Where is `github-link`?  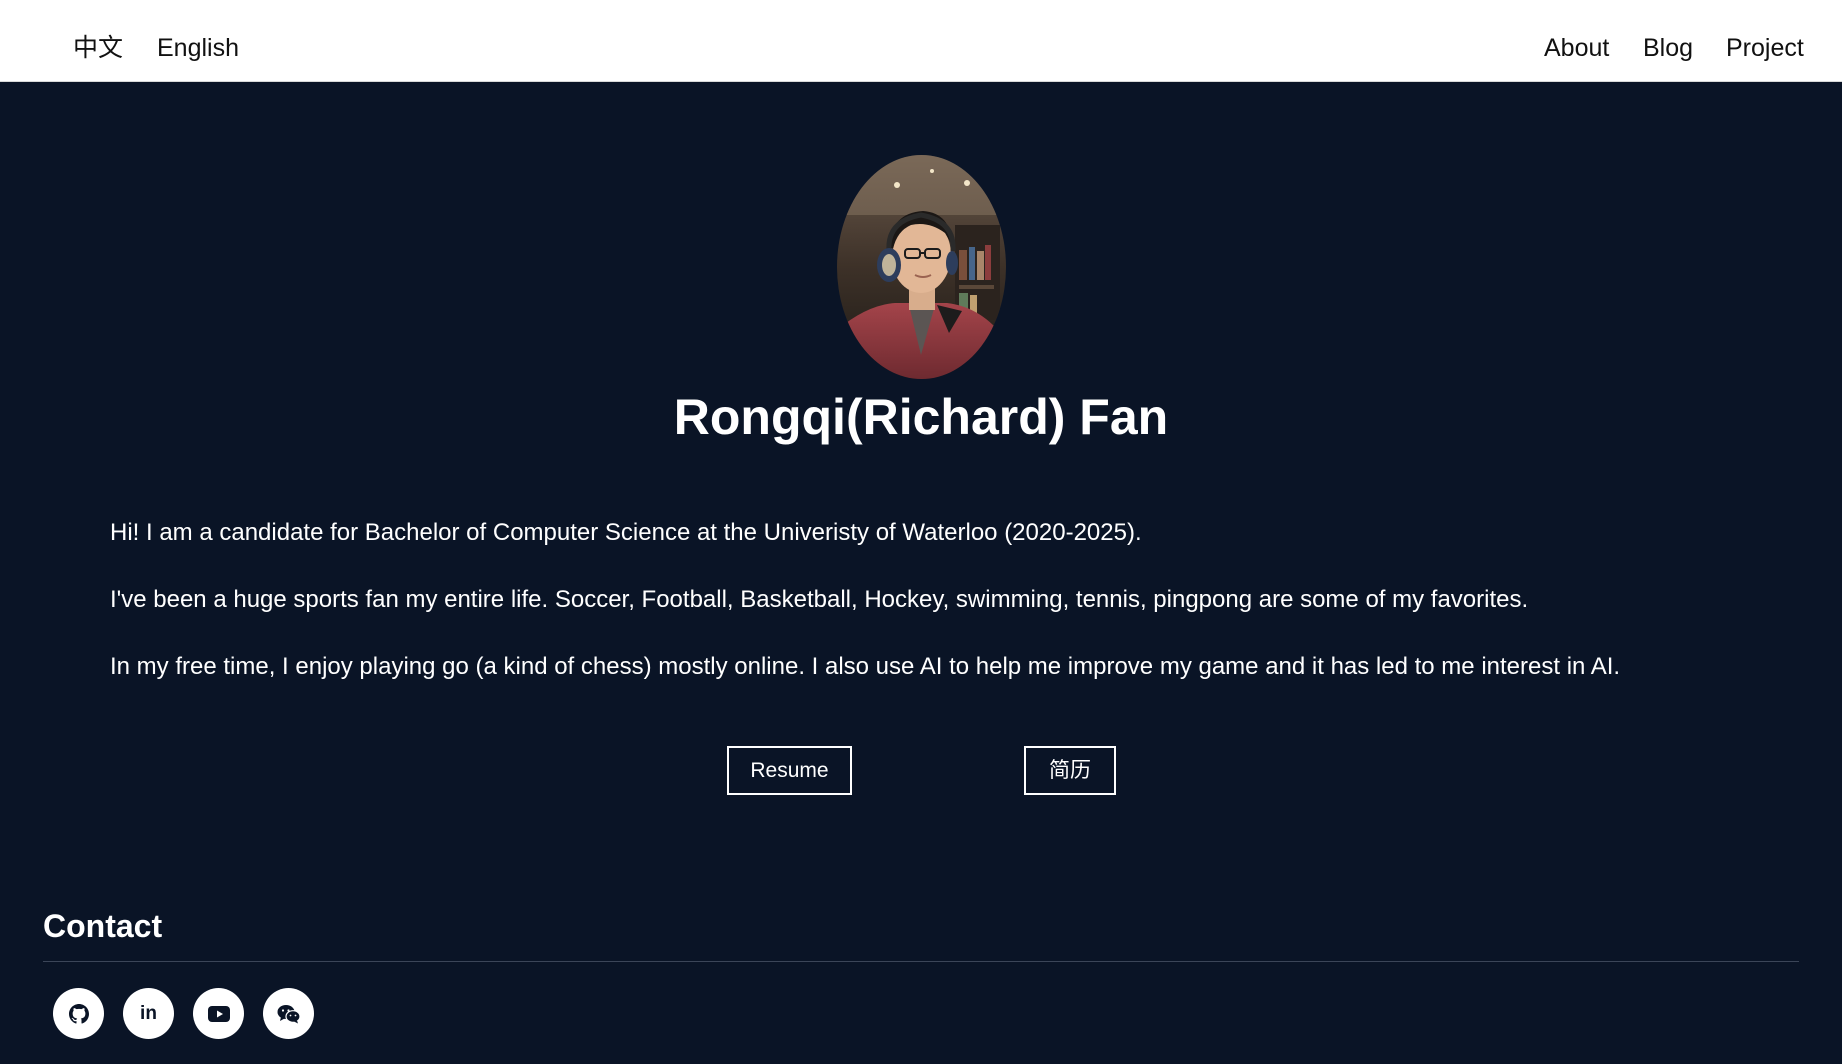 github-link is located at coordinates (78, 1013).